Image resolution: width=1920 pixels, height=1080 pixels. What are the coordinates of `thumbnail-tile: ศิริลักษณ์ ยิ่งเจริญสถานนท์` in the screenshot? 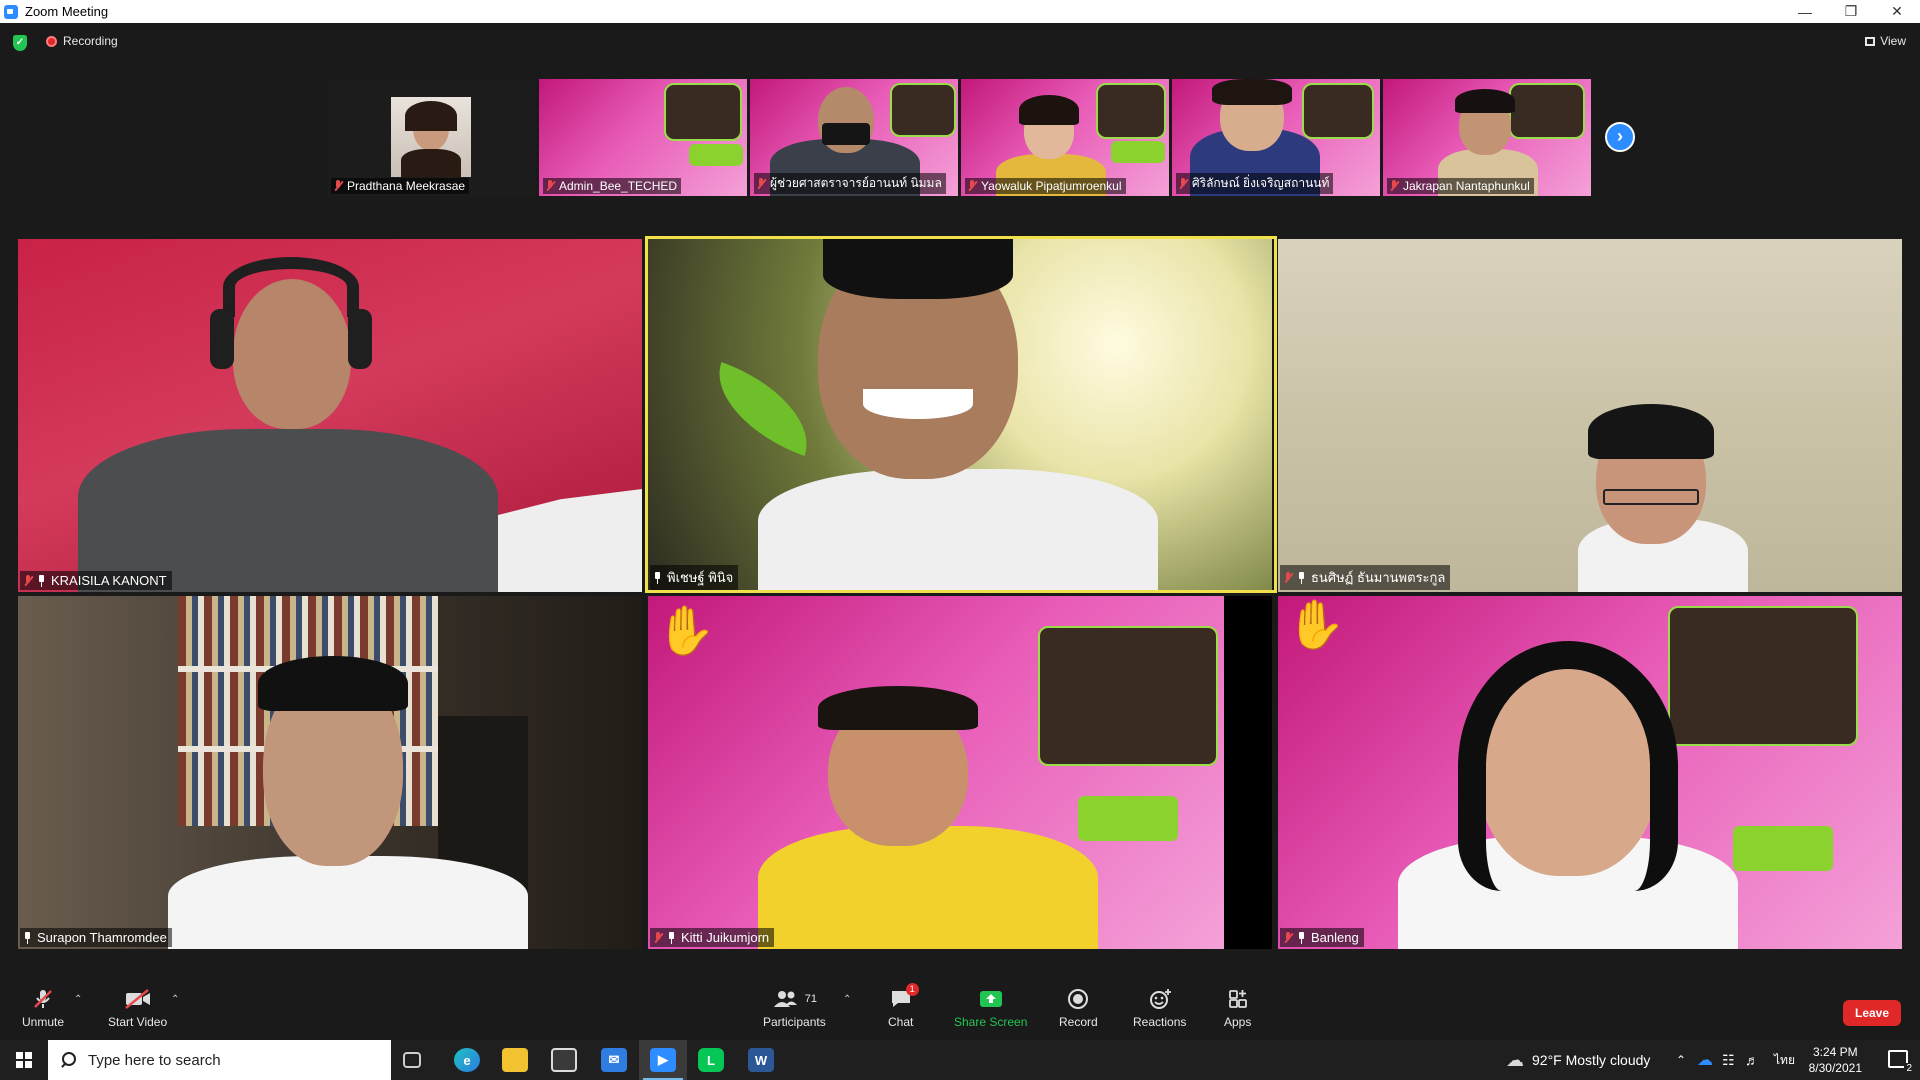 It's located at (1276, 137).